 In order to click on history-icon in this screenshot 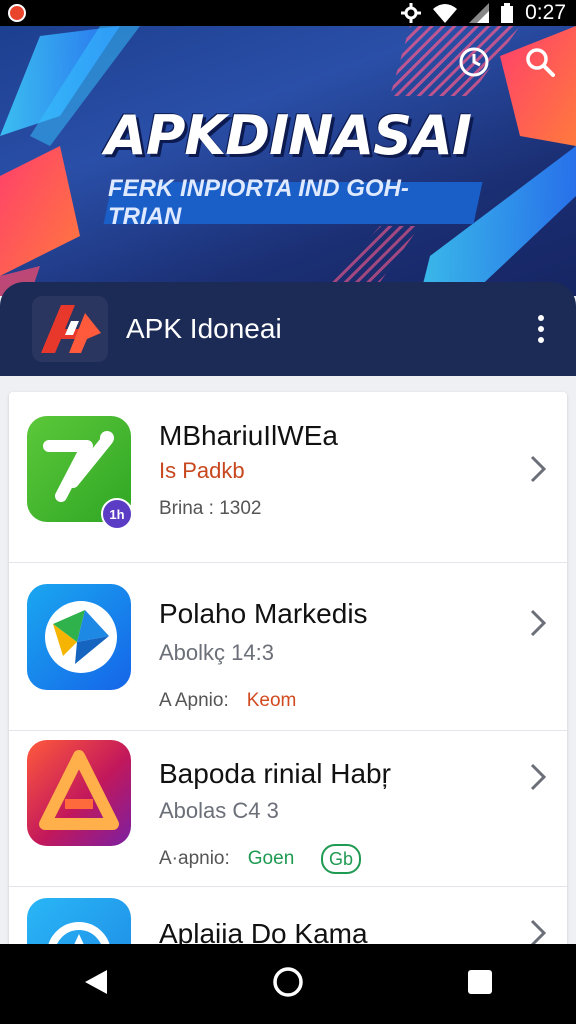, I will do `click(474, 64)`.